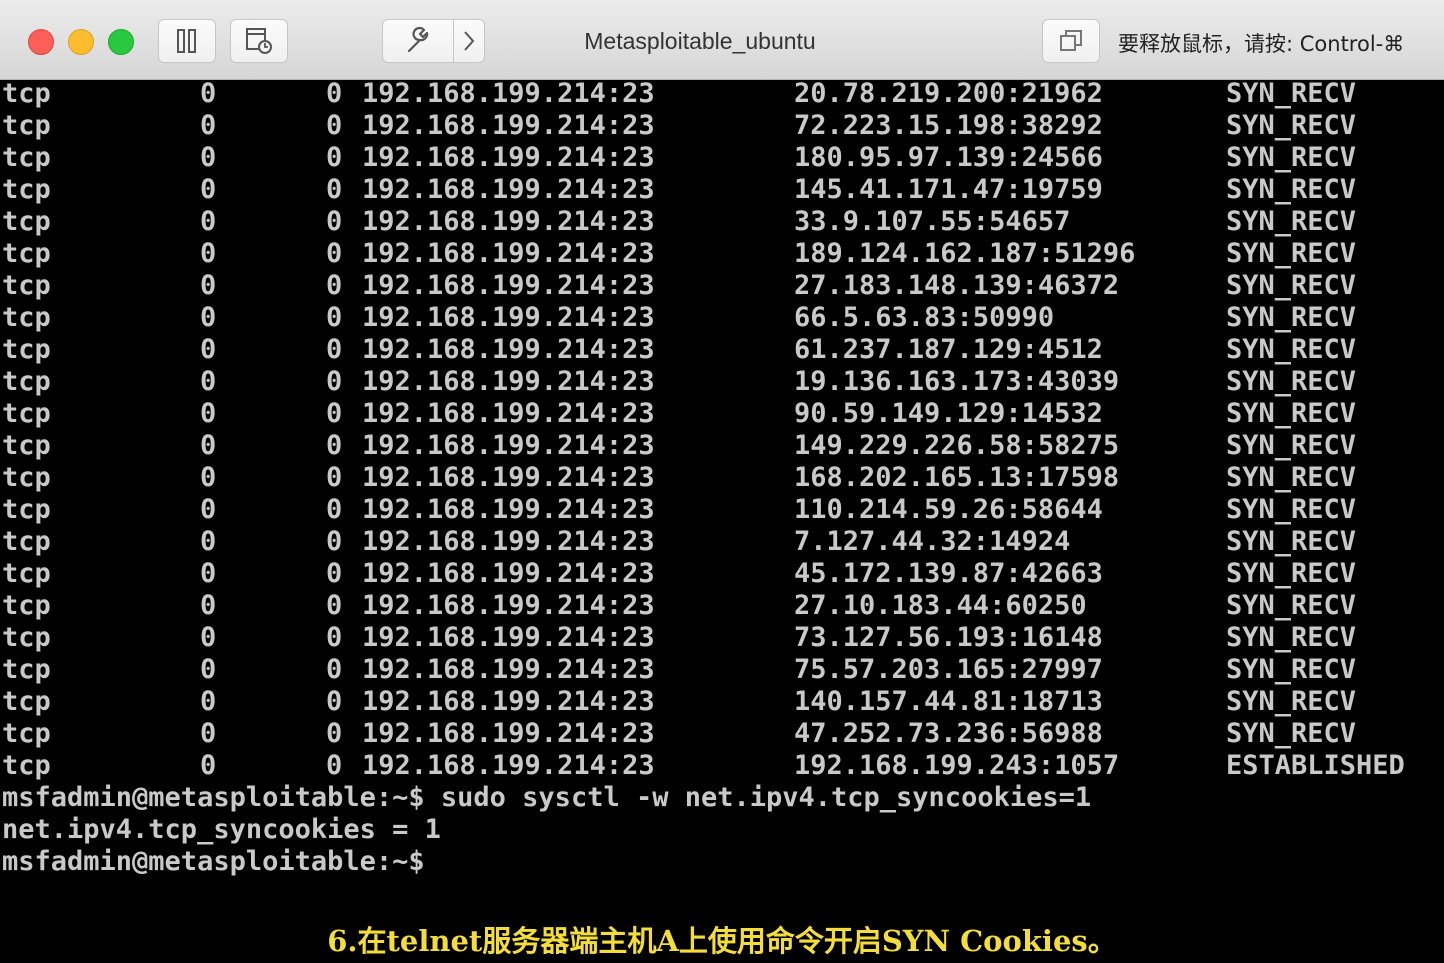 The image size is (1444, 963). What do you see at coordinates (187, 41) in the screenshot?
I see `pause-button` at bounding box center [187, 41].